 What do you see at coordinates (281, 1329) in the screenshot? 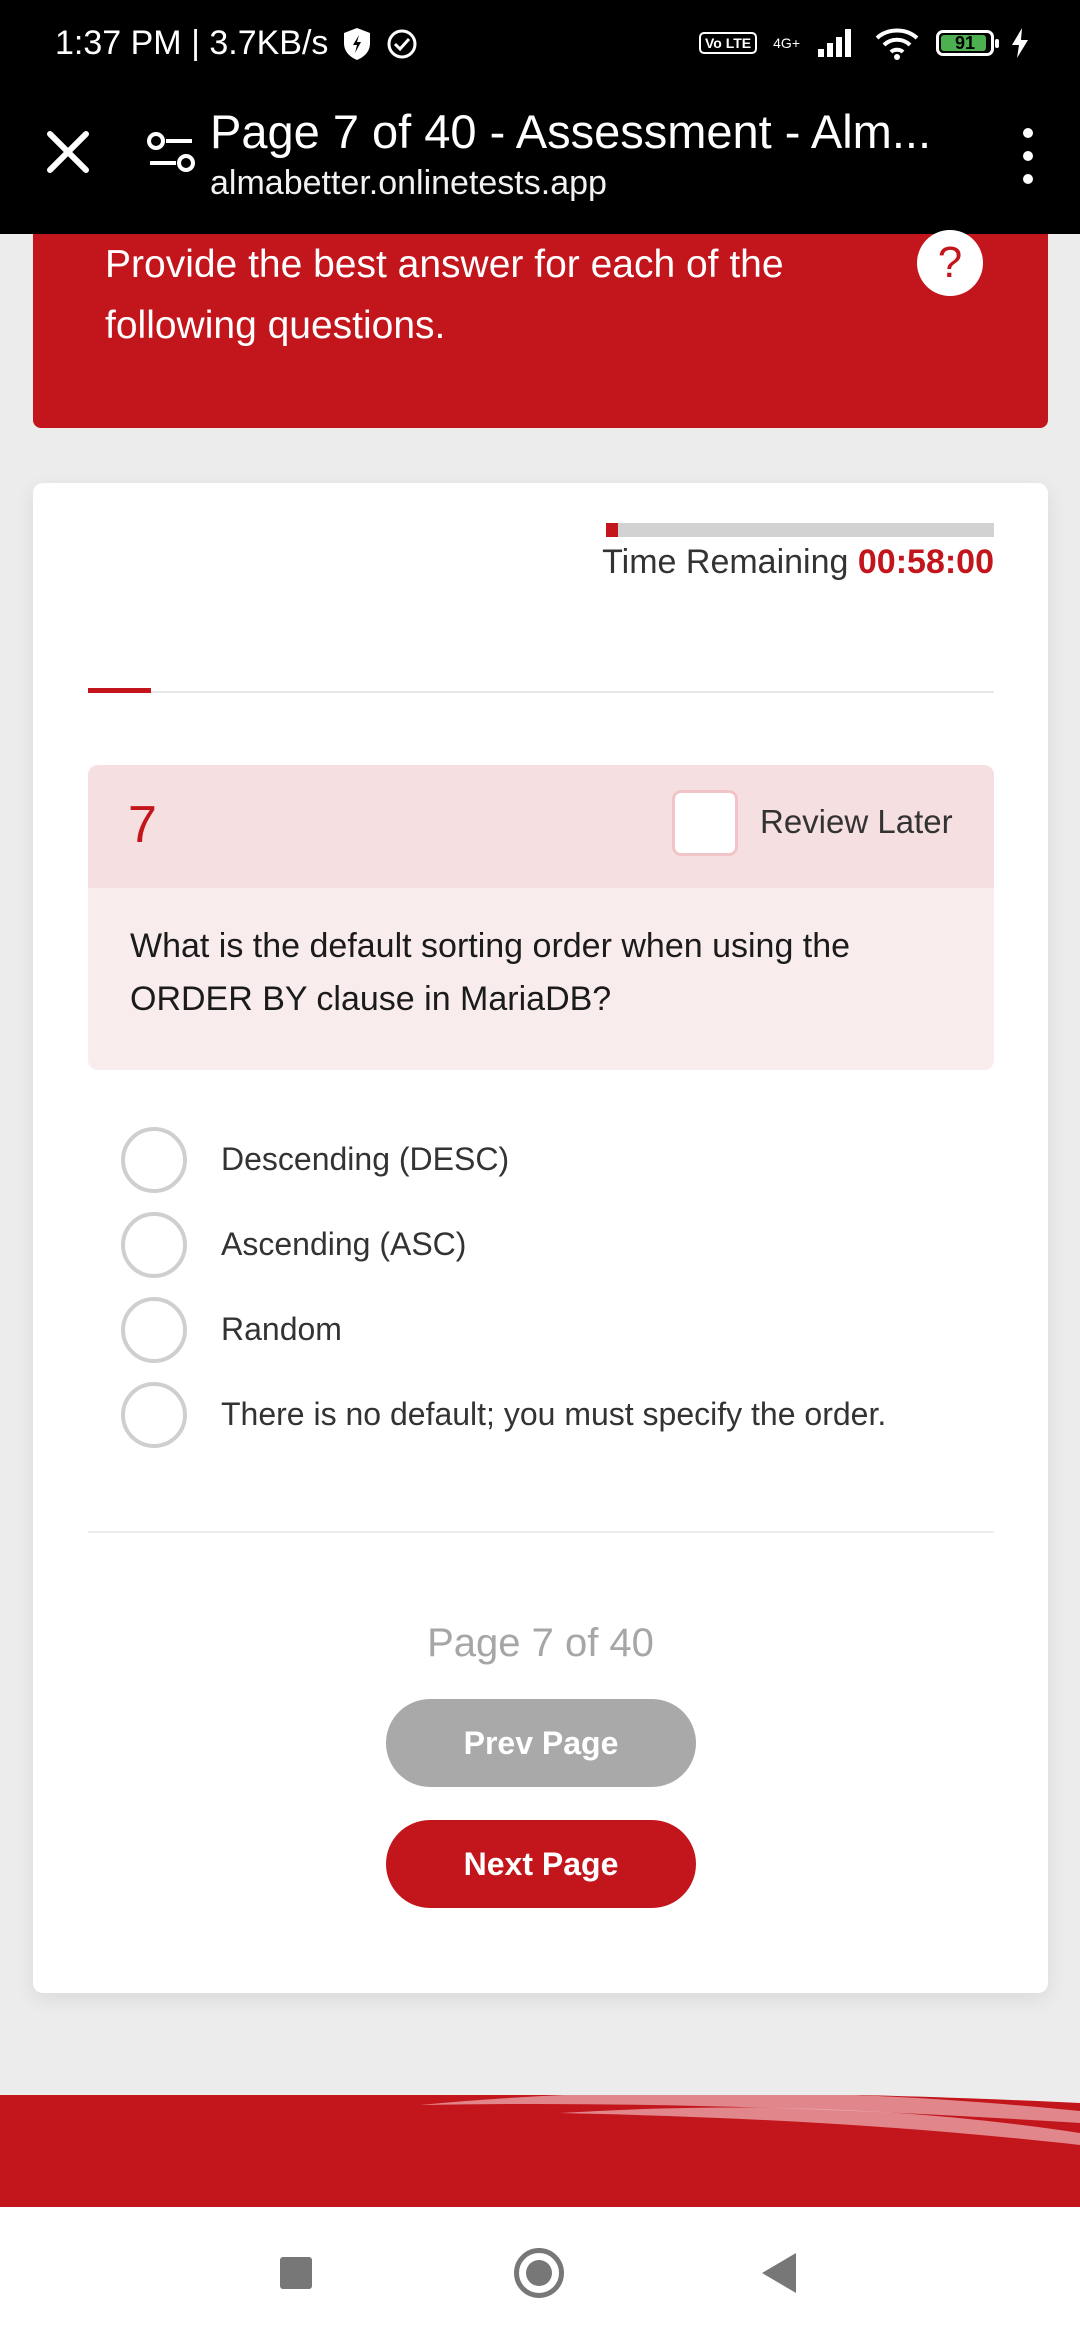
I see `option-label: Random` at bounding box center [281, 1329].